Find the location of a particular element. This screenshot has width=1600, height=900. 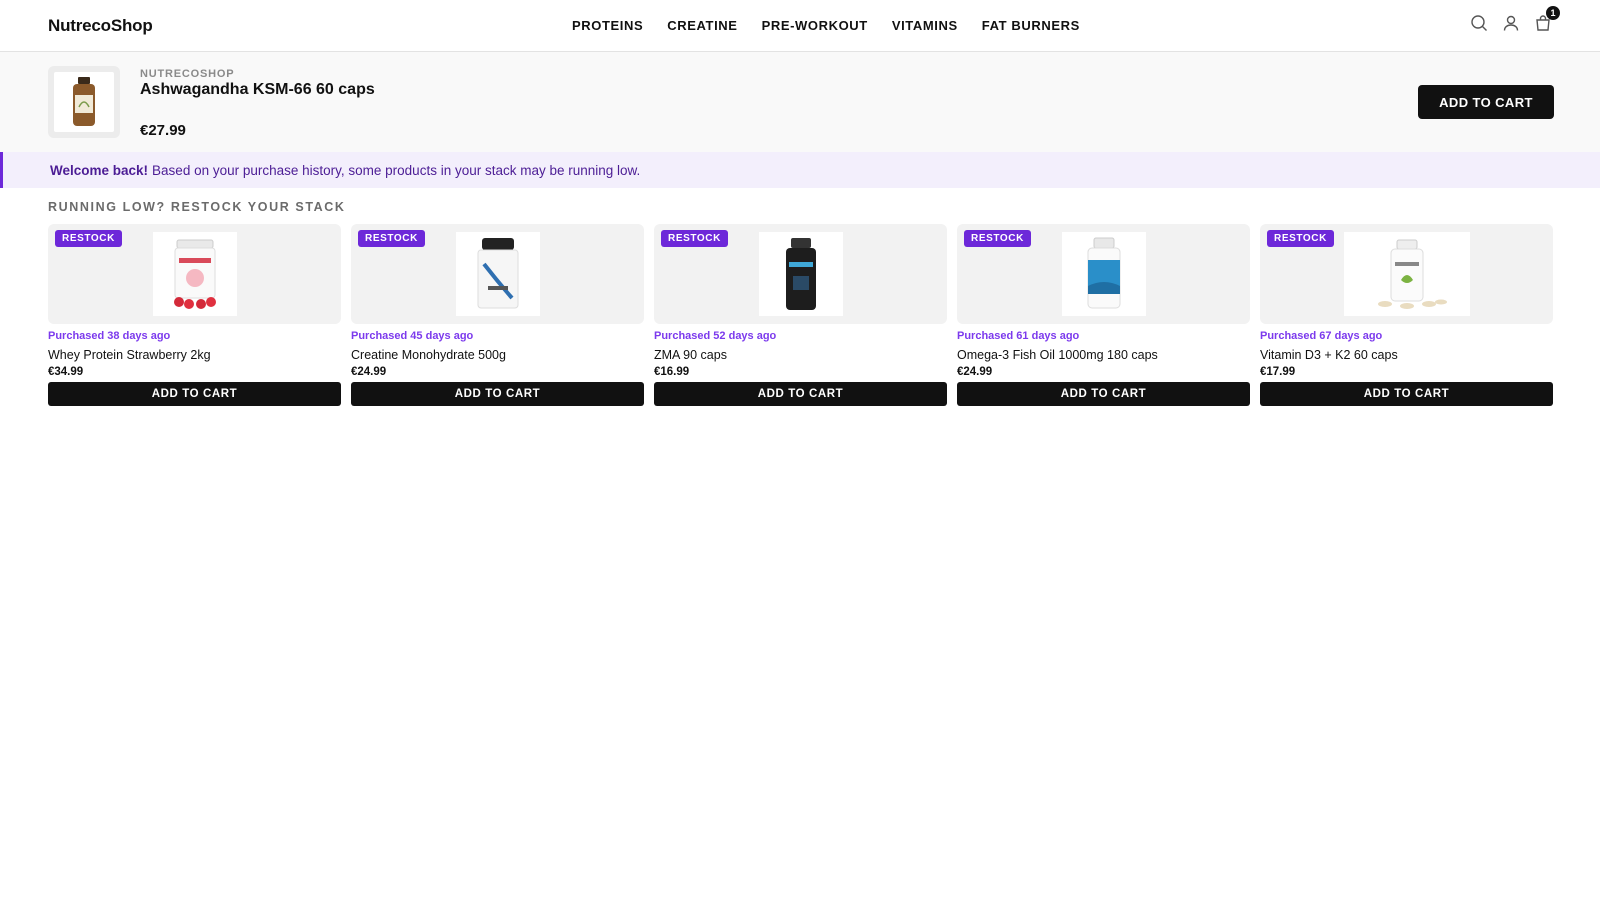

product-brand: NUTRECOSHOP is located at coordinates (187, 74).